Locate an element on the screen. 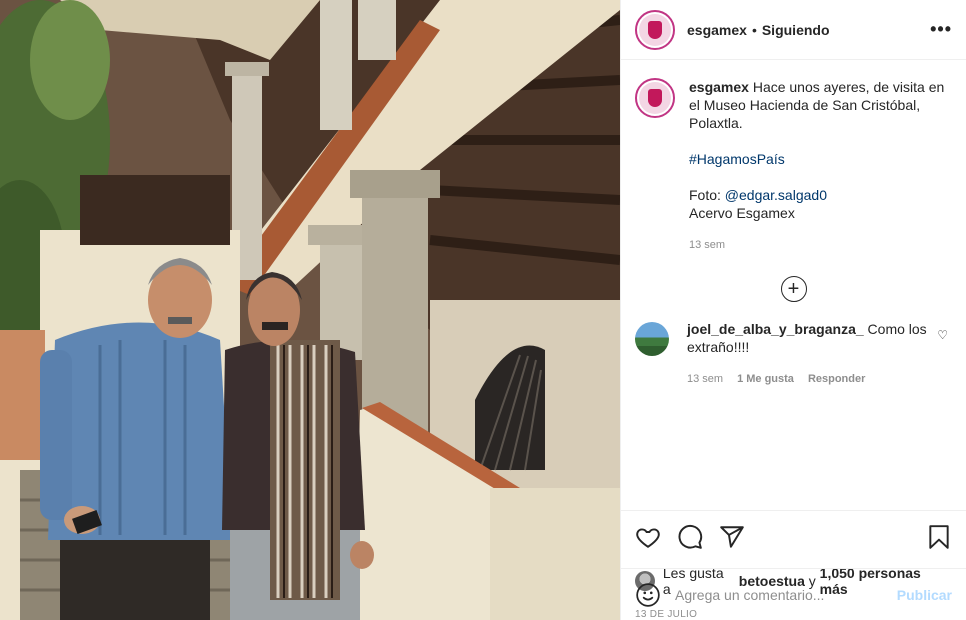 Image resolution: width=966 pixels, height=620 pixels. comment-meta: 13 sem 1 Me gusta Responder is located at coordinates (807, 379).